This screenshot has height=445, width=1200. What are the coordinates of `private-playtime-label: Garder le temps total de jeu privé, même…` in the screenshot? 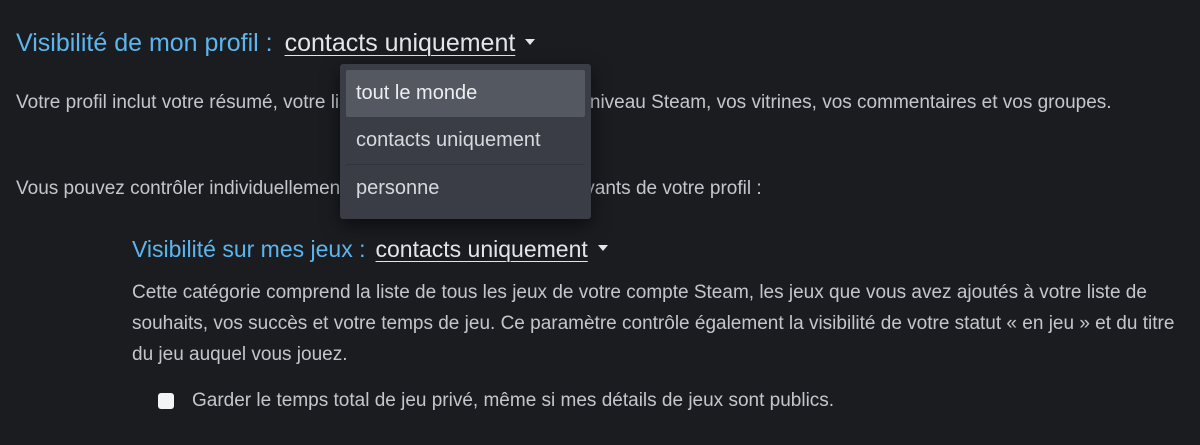 It's located at (513, 401).